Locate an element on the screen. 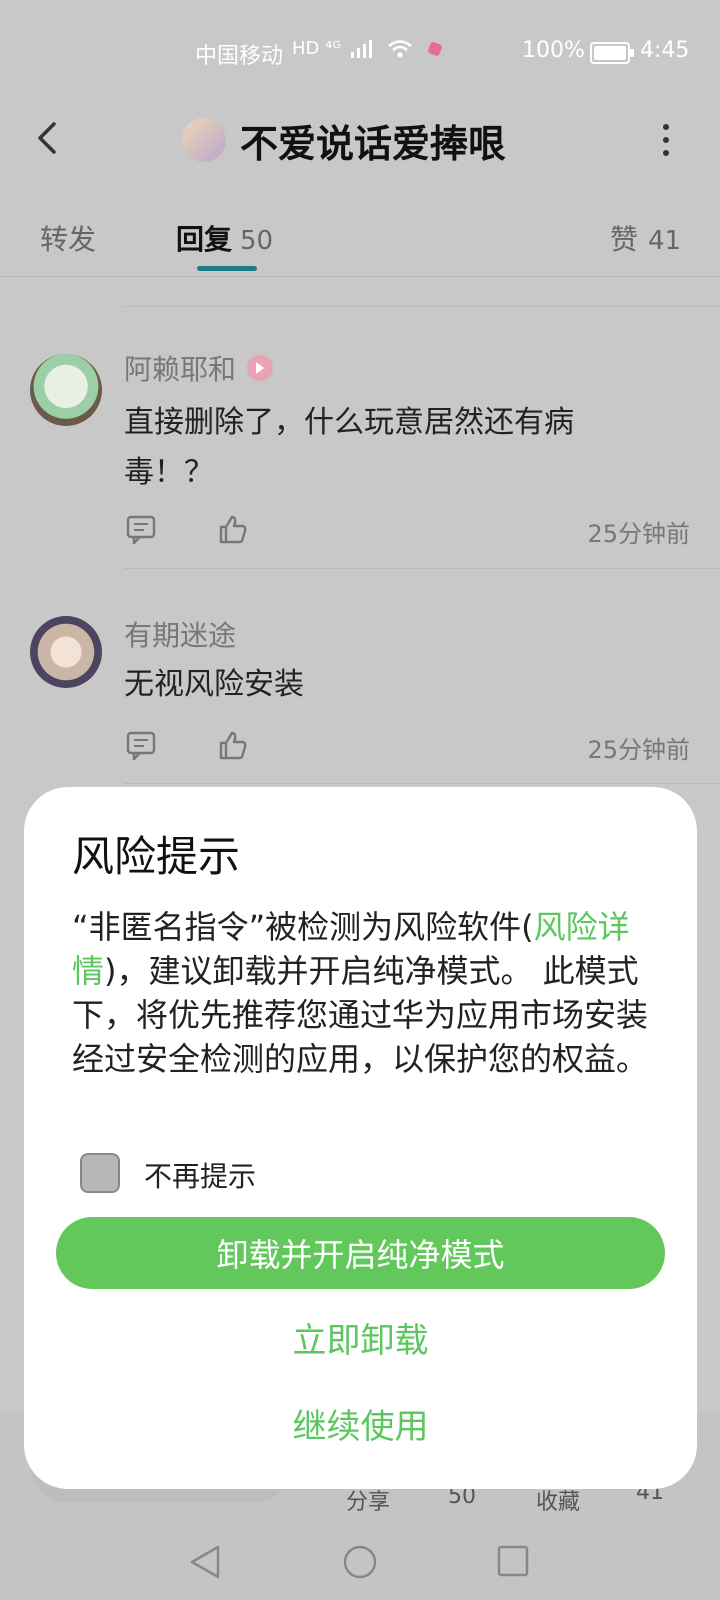 This screenshot has width=720, height=1600. header: 不爱说话爱捧哏 is located at coordinates (360, 138).